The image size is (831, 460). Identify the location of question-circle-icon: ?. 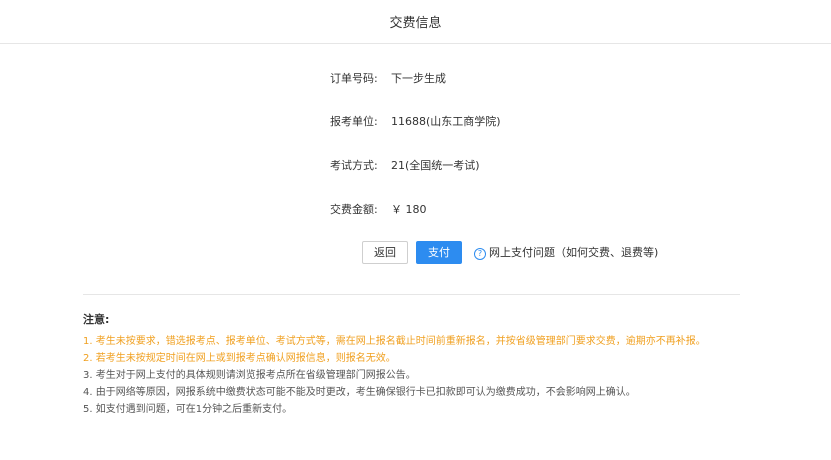
(480, 254).